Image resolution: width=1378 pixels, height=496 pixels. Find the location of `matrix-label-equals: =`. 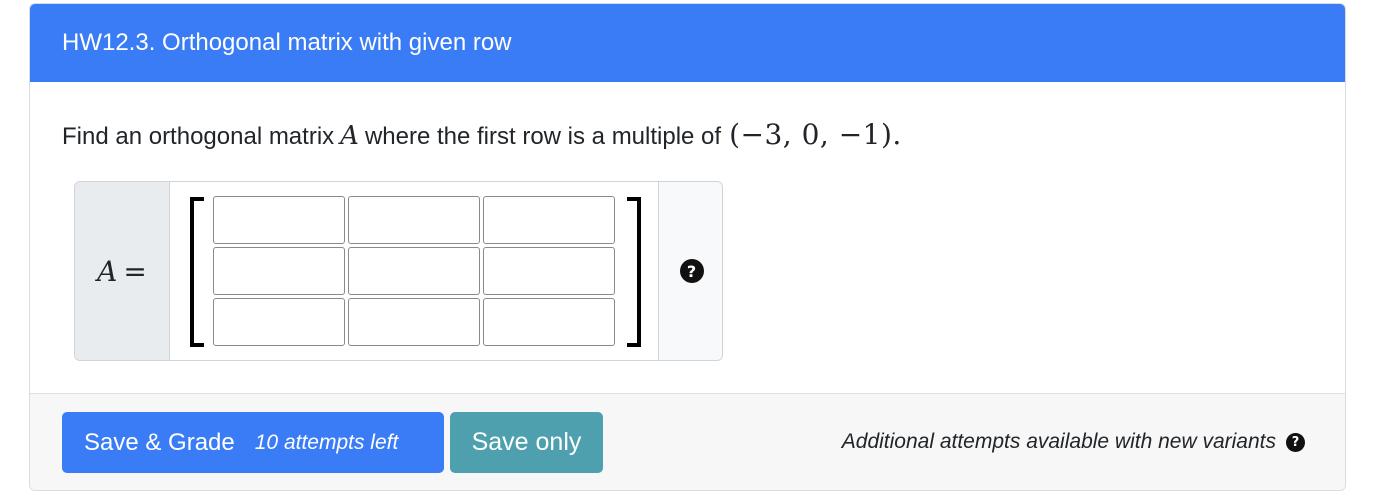

matrix-label-equals: = is located at coordinates (135, 271).